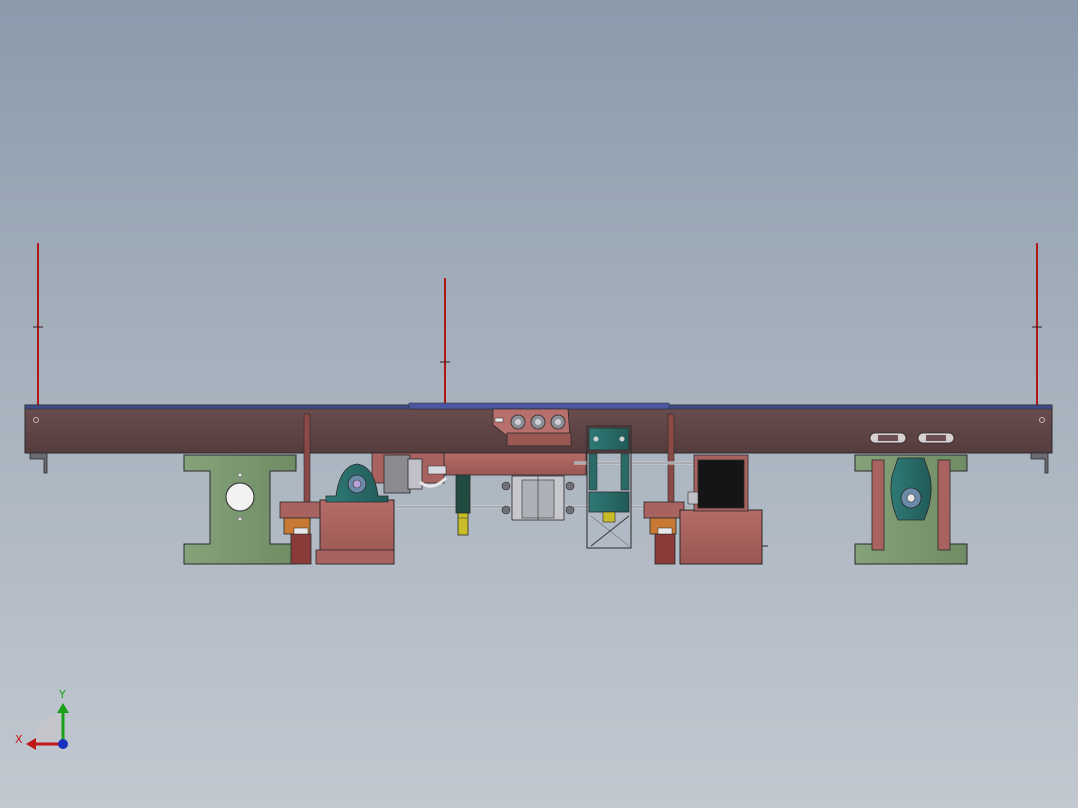 The image size is (1078, 808). I want to click on triad-x-label: X, so click(19, 739).